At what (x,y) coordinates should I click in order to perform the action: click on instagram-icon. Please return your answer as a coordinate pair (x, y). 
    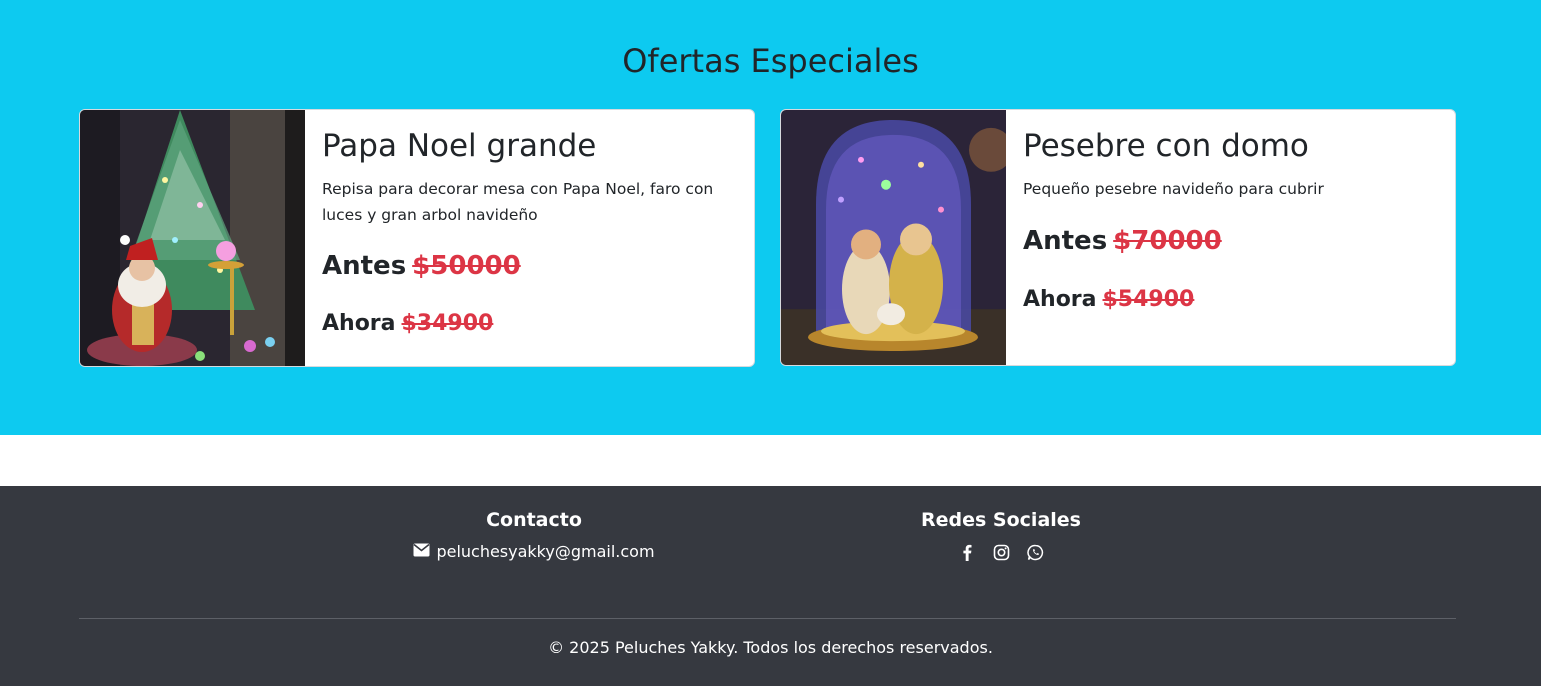
    Looking at the image, I should click on (1001, 552).